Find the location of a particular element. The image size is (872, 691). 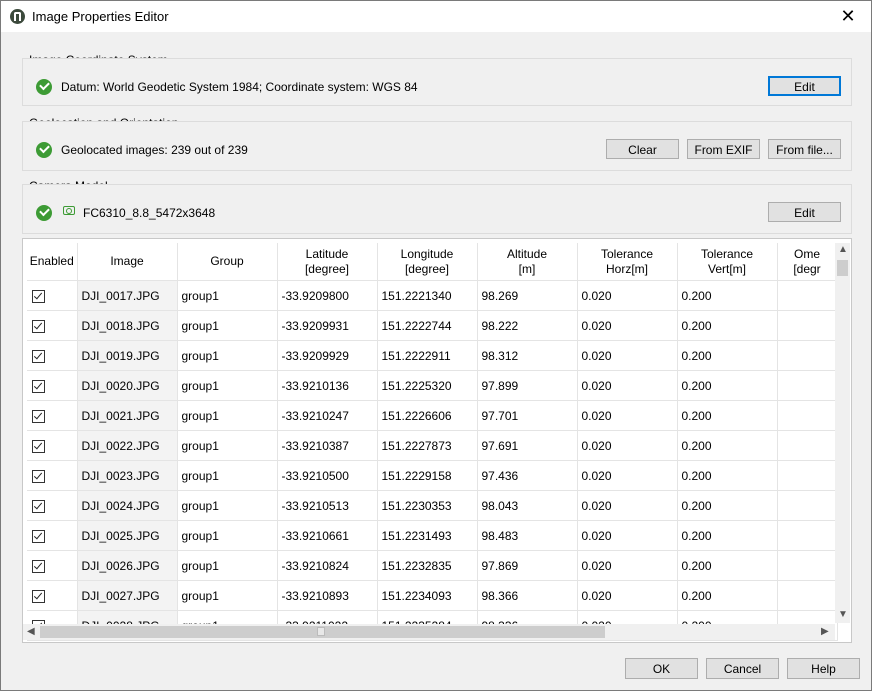

cell-lat: -33.9209929 is located at coordinates (327, 355).